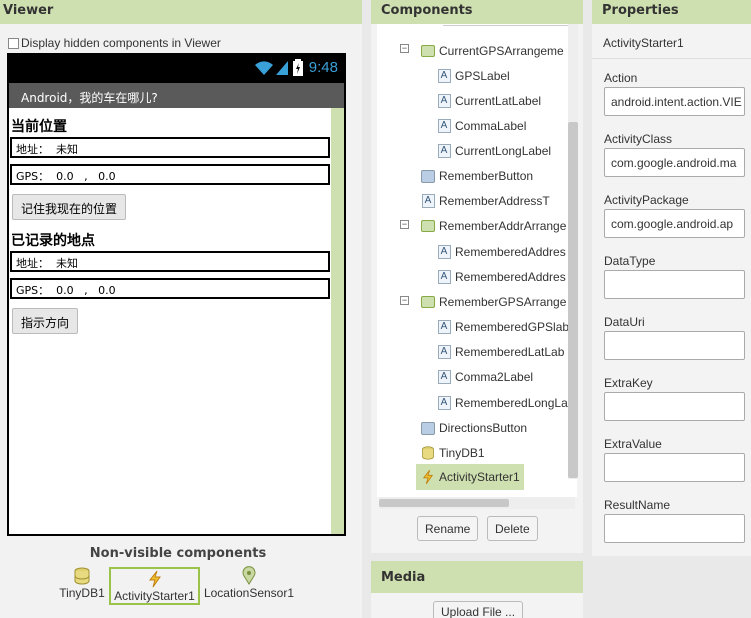 This screenshot has height=618, width=751. I want to click on display-hidden-label: Display hidden components in Viewer, so click(121, 43).